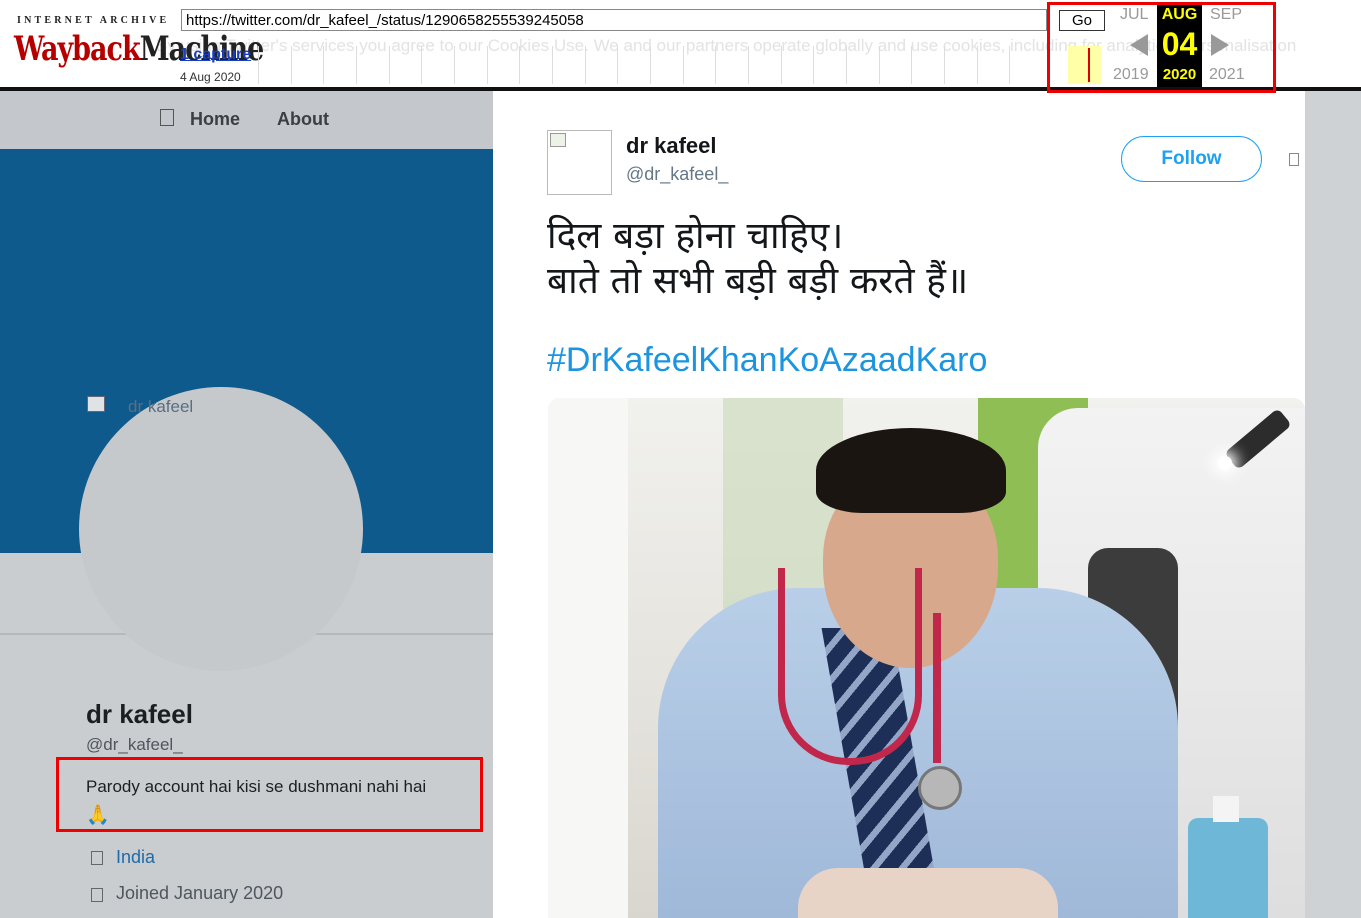 The image size is (1361, 918). What do you see at coordinates (1294, 159) in the screenshot?
I see `chevron-down-icon` at bounding box center [1294, 159].